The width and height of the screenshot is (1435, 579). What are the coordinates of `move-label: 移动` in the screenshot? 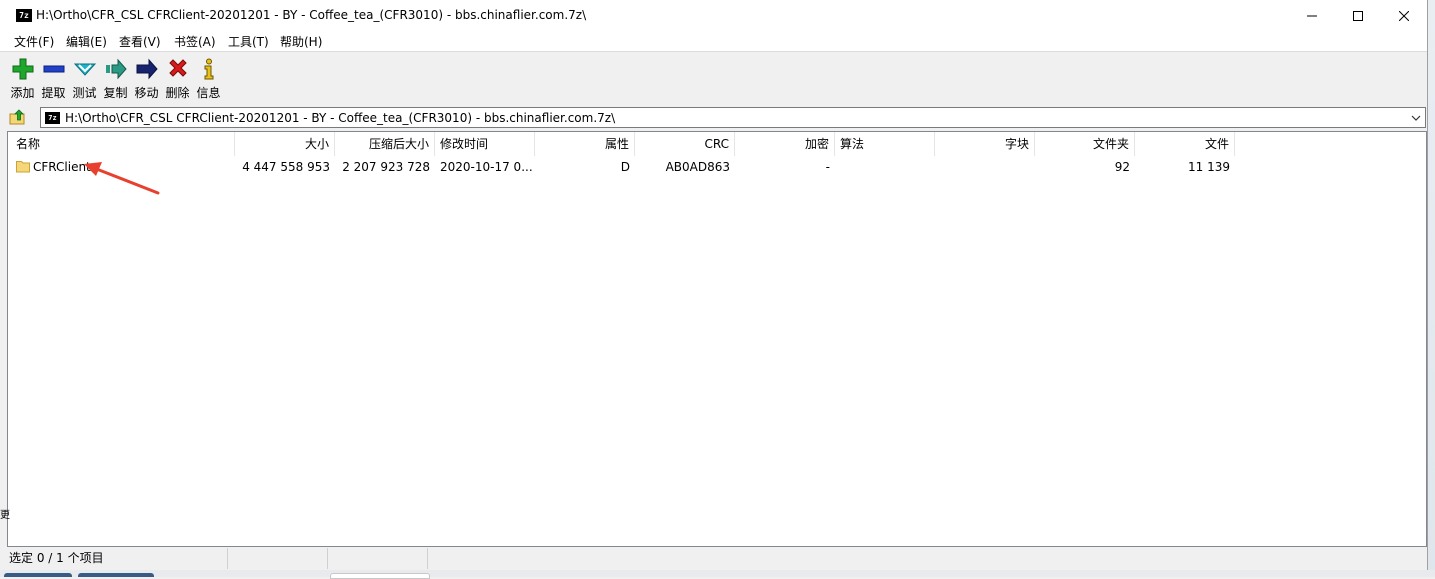 It's located at (146, 93).